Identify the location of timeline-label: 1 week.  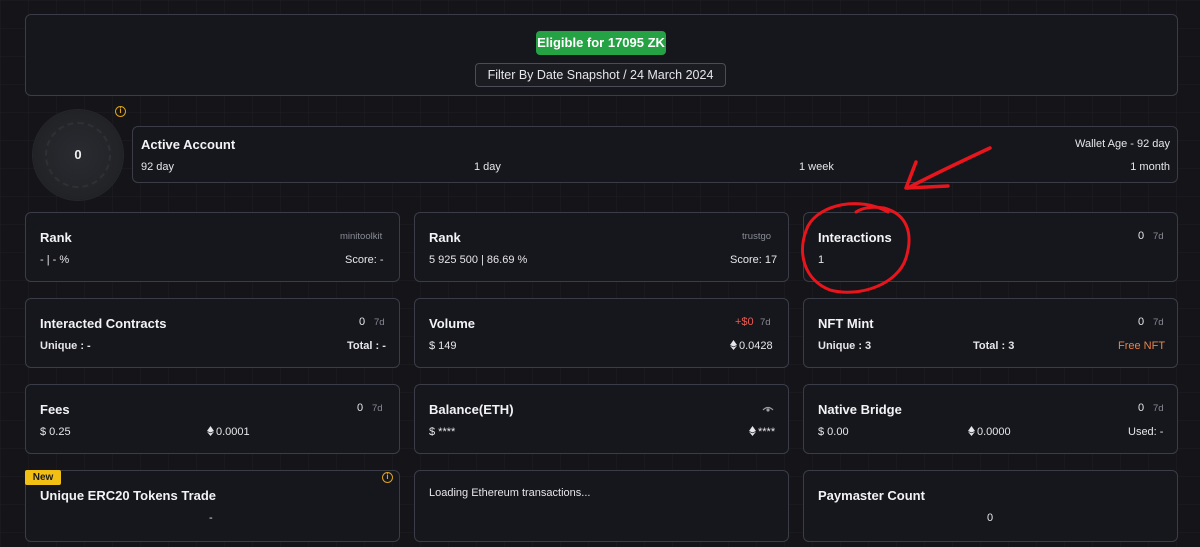
(816, 167).